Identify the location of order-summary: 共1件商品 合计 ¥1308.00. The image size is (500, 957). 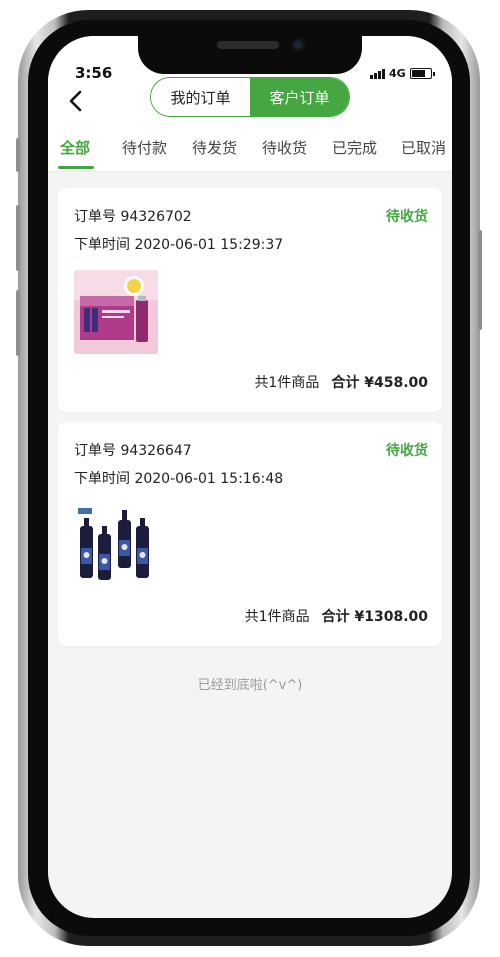
(336, 616).